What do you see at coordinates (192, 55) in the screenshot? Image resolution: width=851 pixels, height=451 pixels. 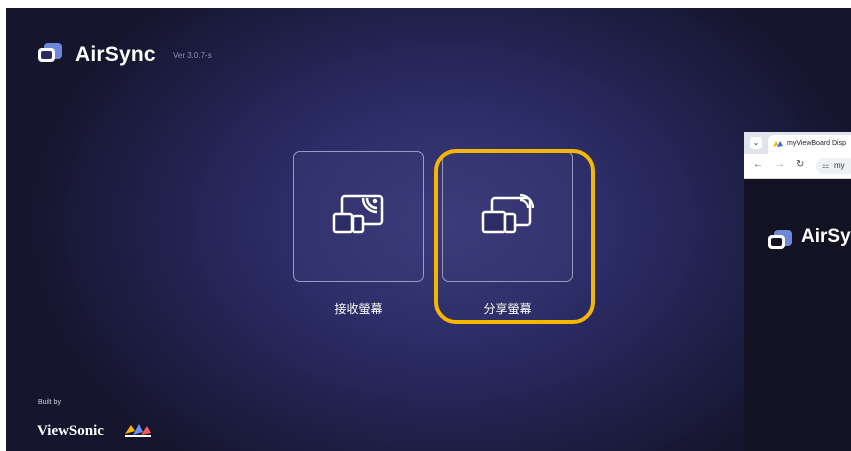 I see `app-version: Ver 3.0.7-s` at bounding box center [192, 55].